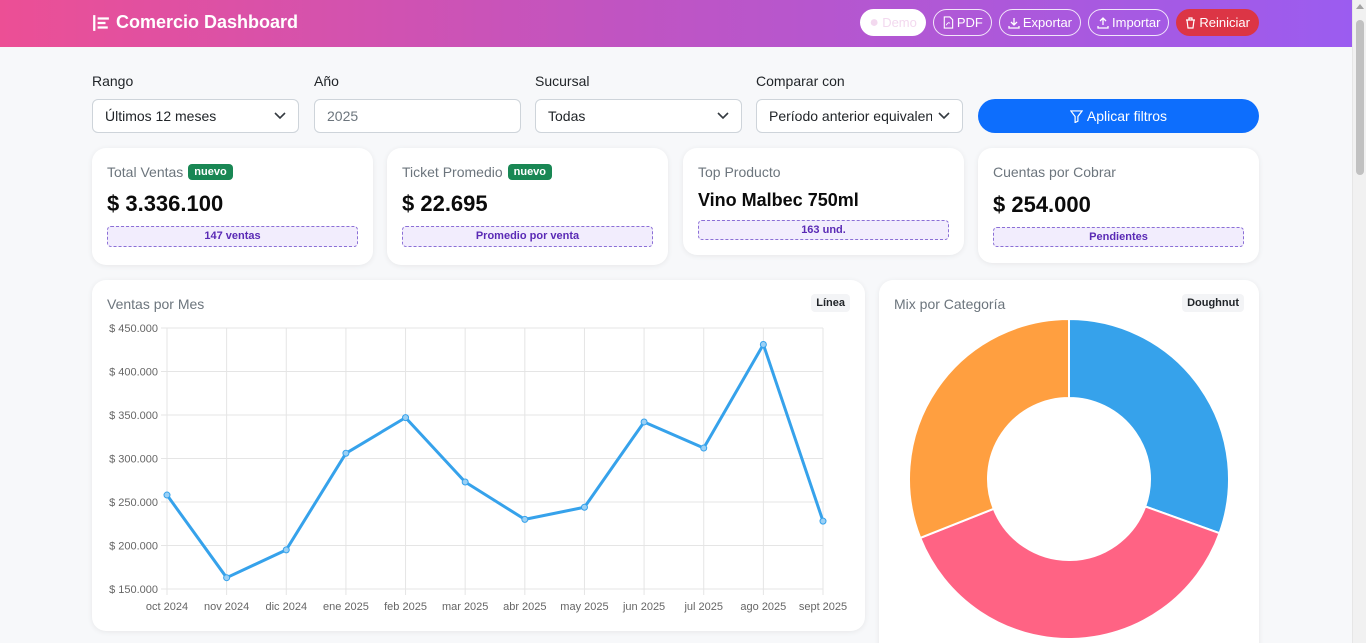  I want to click on x-tick-label: feb 2025, so click(405, 607).